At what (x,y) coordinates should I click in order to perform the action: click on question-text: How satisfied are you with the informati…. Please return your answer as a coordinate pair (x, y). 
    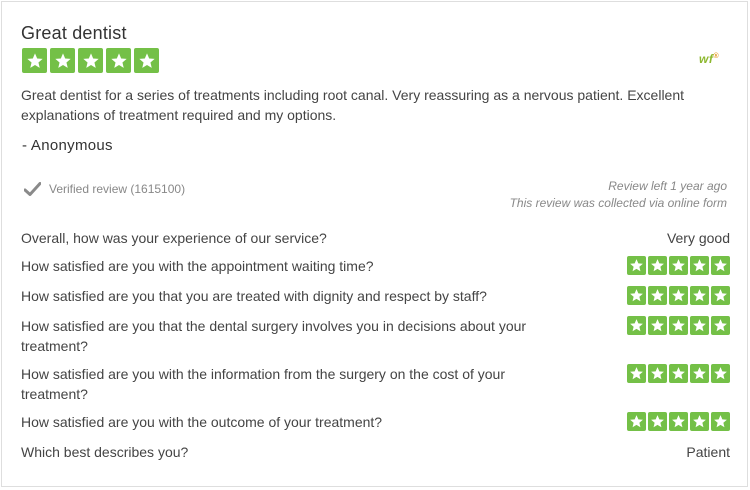
    Looking at the image, I should click on (263, 384).